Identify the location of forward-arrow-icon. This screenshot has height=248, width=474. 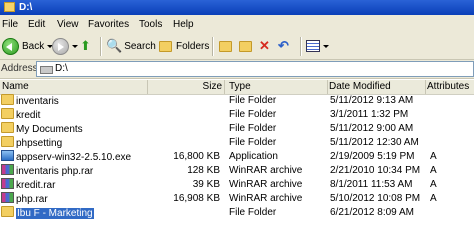
(60, 46).